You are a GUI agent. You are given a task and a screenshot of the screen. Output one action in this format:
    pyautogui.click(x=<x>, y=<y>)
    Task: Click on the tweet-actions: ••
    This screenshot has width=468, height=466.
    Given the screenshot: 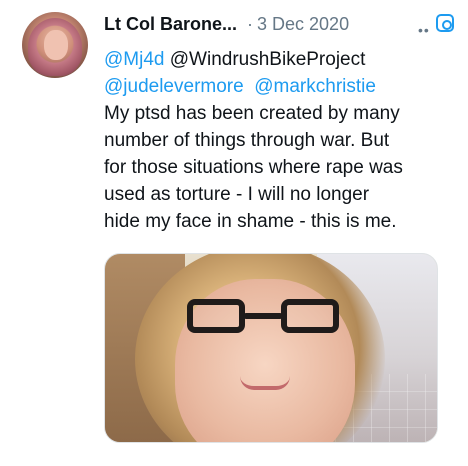 What is the action you would take?
    pyautogui.click(x=436, y=26)
    